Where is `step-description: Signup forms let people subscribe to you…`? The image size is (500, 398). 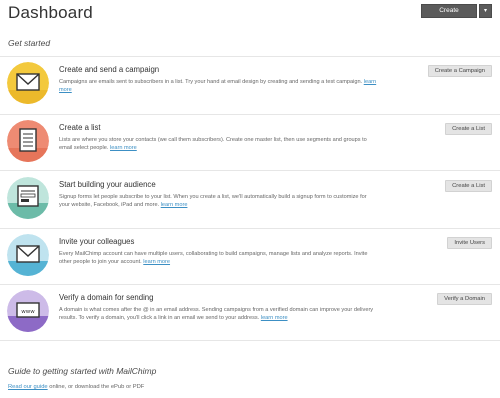
step-description: Signup forms let people subscribe to you… is located at coordinates (213, 201).